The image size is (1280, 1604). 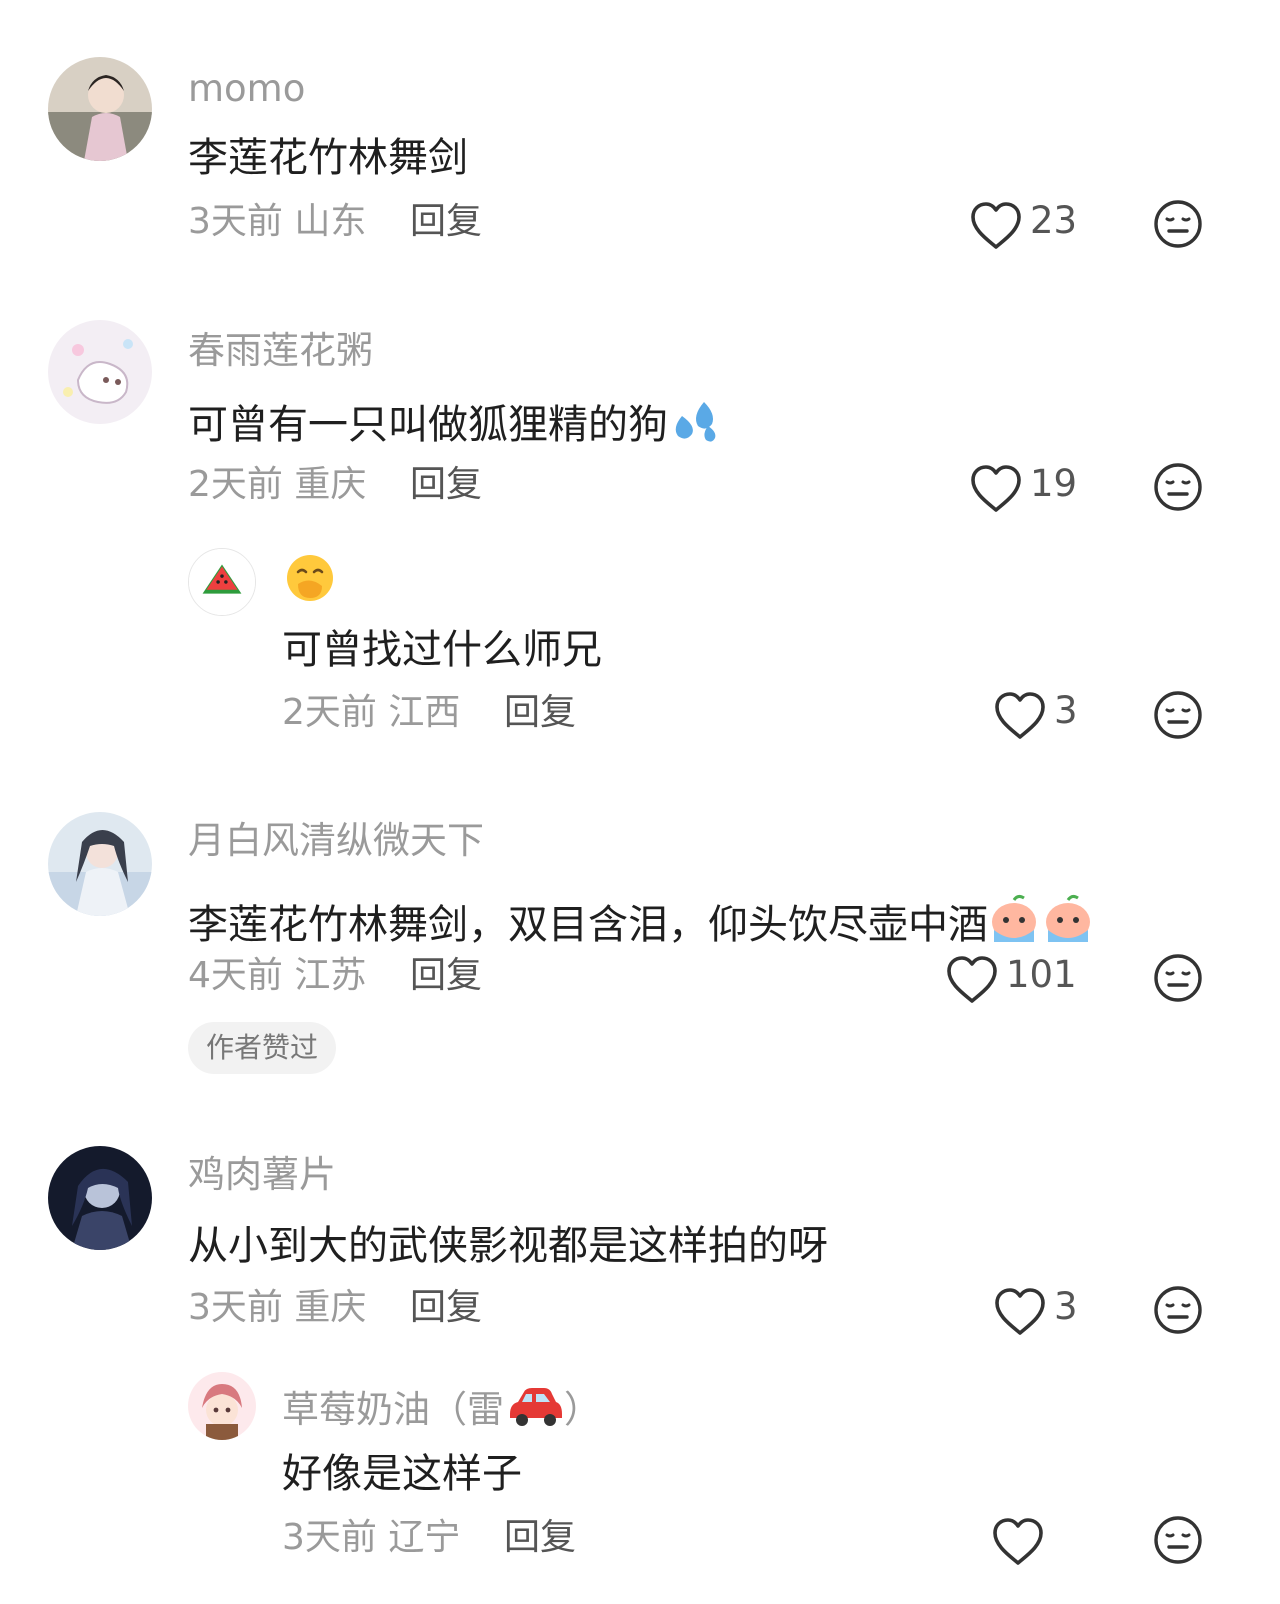 I want to click on watermelon-icon, so click(x=222, y=582).